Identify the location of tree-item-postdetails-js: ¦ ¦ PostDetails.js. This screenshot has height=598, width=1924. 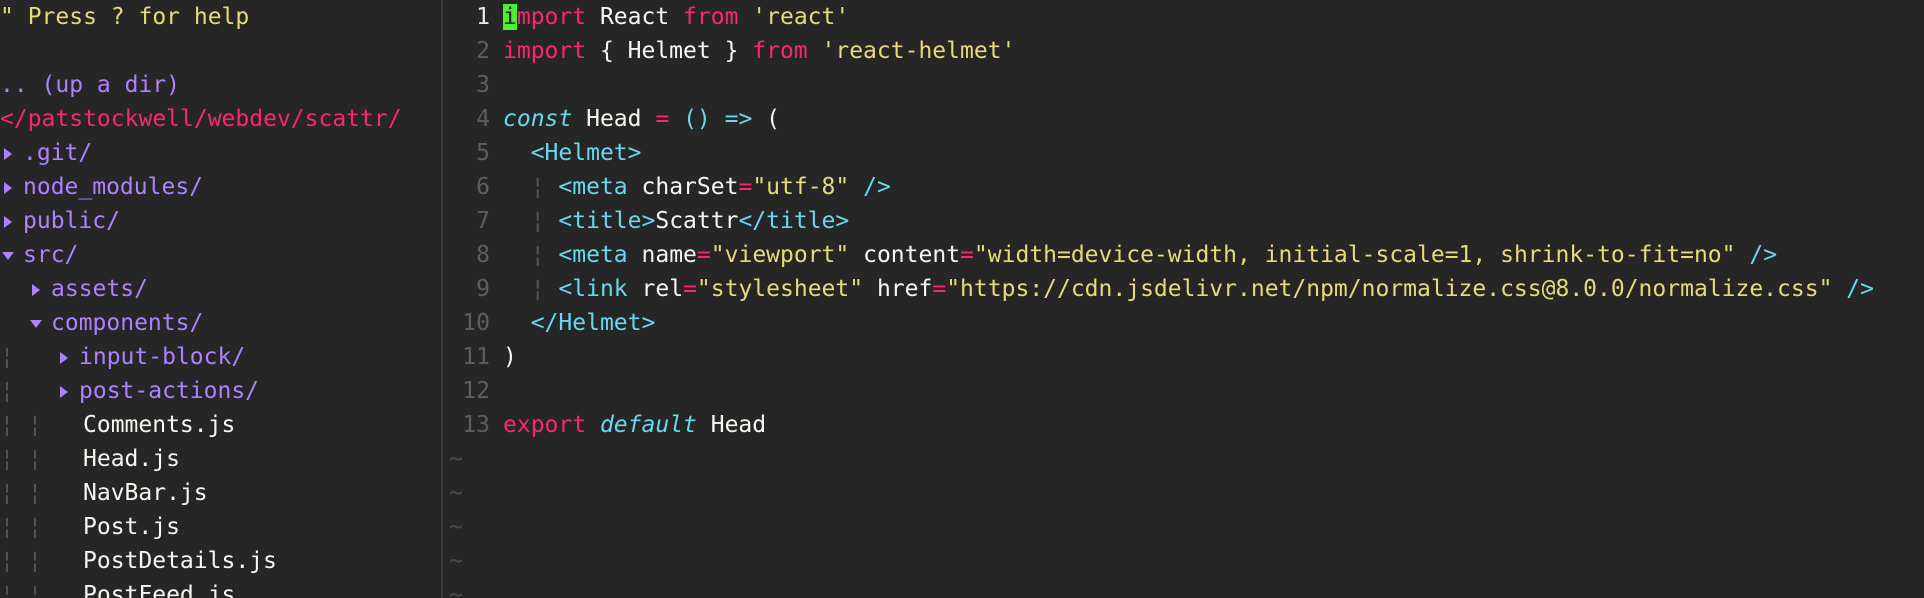
(220, 561).